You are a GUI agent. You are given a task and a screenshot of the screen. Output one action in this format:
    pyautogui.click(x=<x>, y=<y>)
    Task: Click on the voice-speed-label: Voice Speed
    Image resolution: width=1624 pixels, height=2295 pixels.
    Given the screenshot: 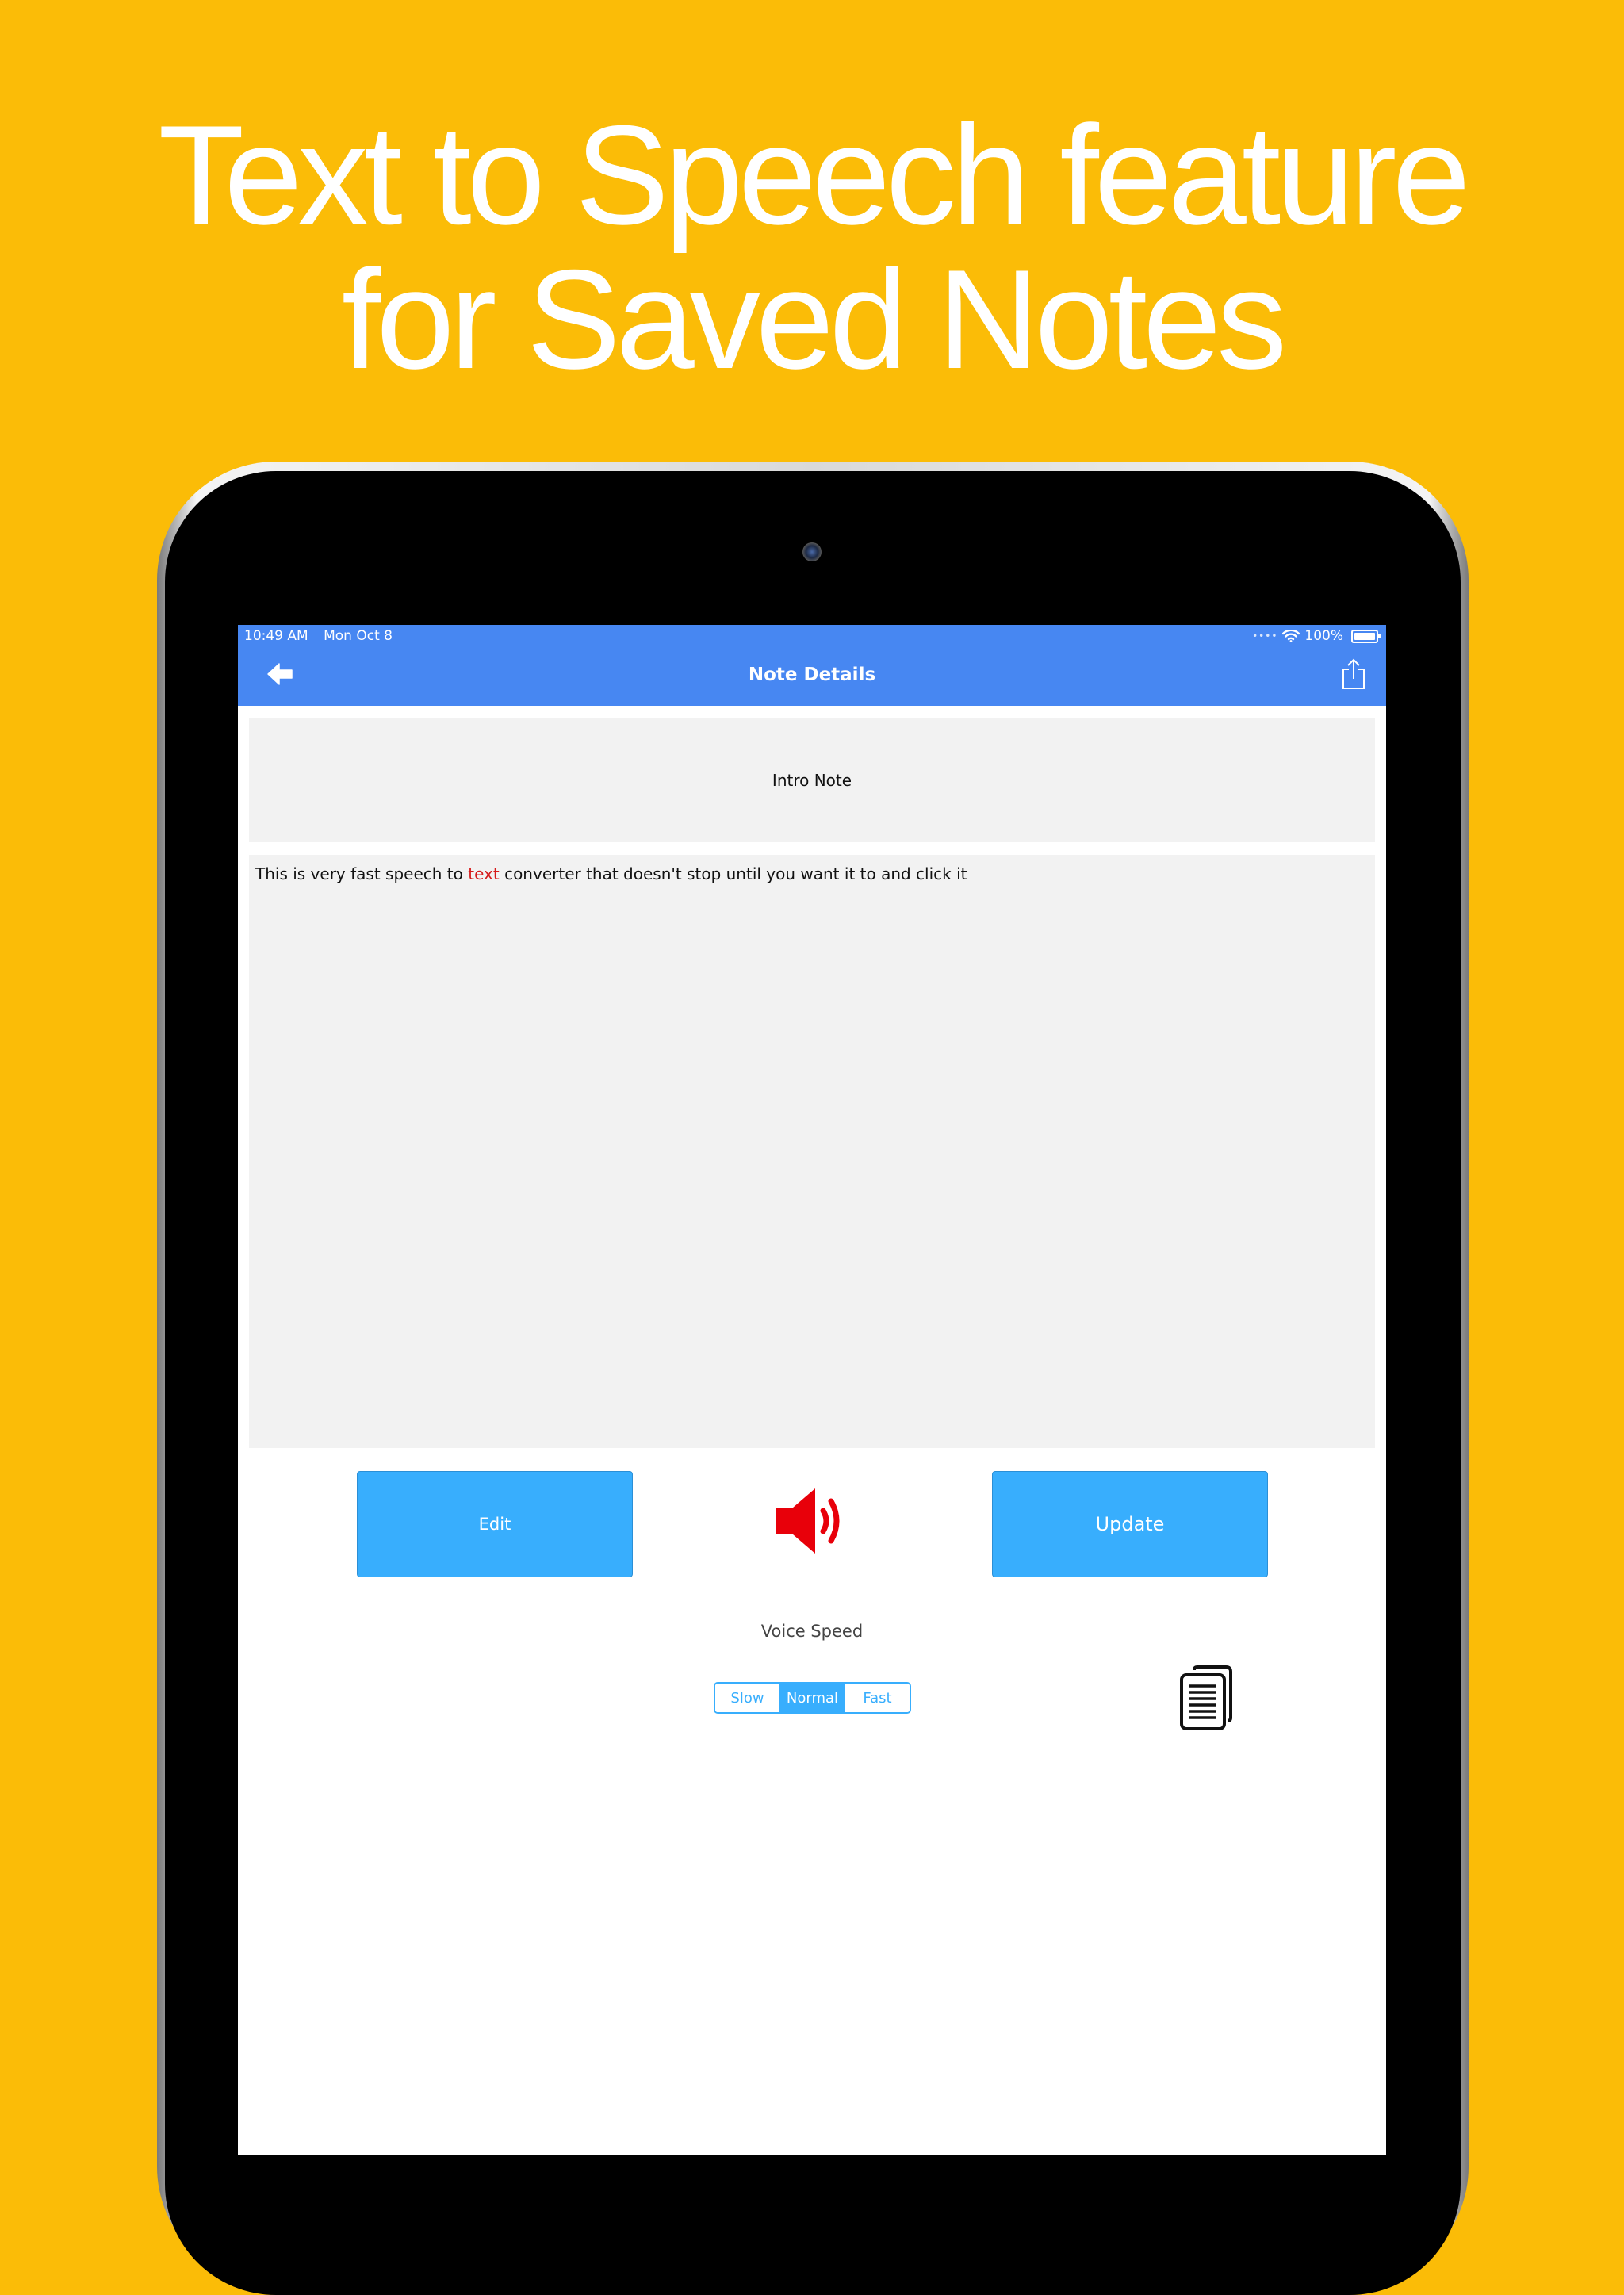 What is the action you would take?
    pyautogui.click(x=812, y=1631)
    